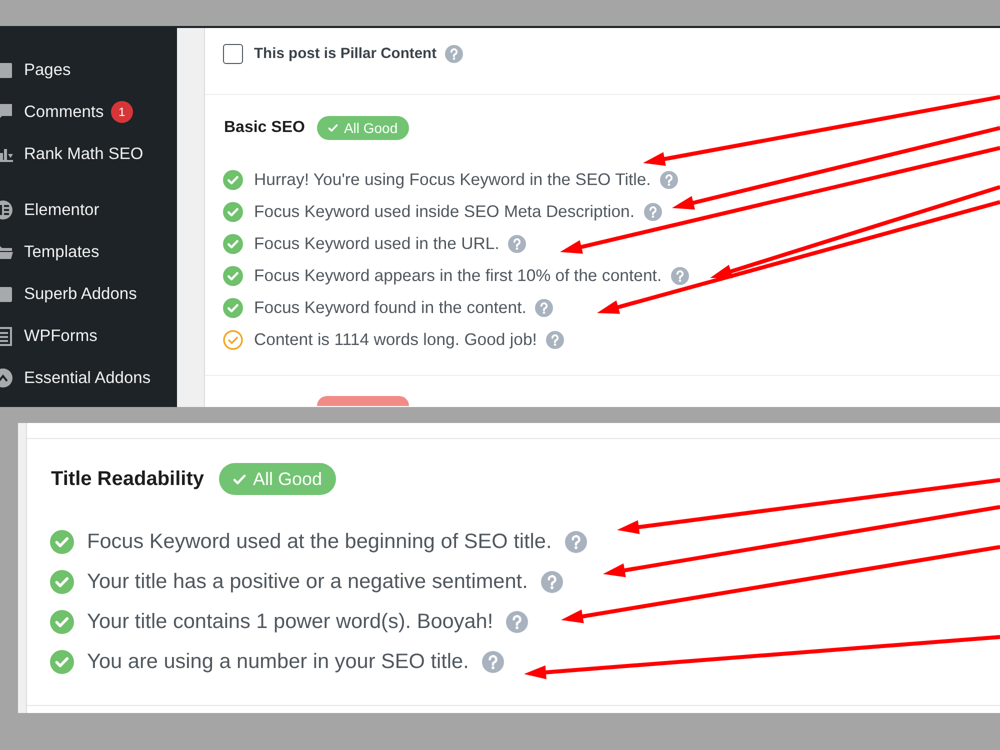  Describe the element at coordinates (395, 340) in the screenshot. I see `check-text: Content is 1114 words long. Good job!` at that location.